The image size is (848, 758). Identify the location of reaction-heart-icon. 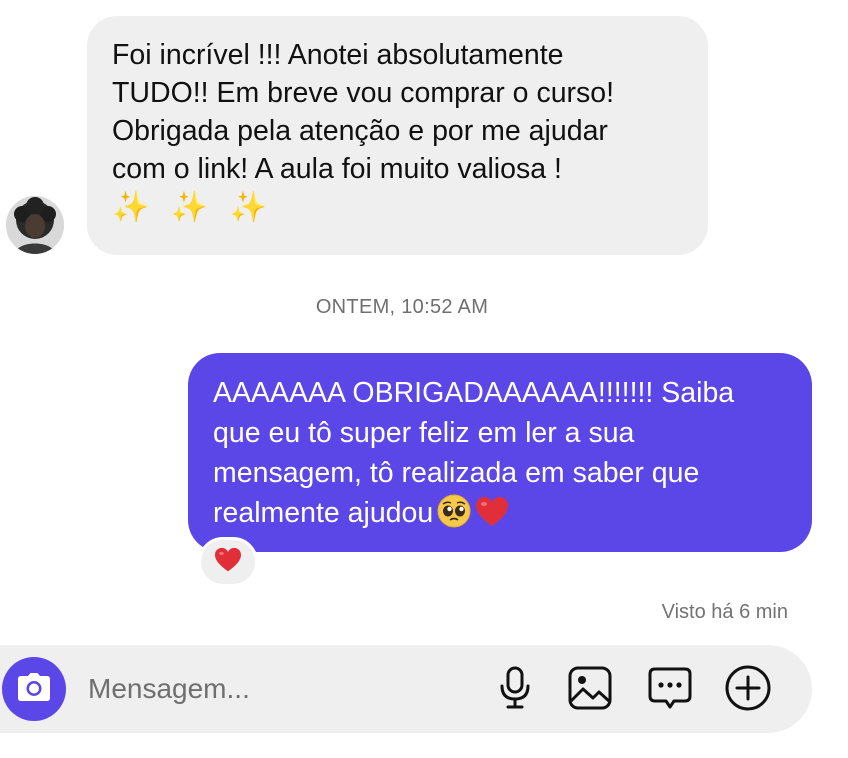
(228, 562).